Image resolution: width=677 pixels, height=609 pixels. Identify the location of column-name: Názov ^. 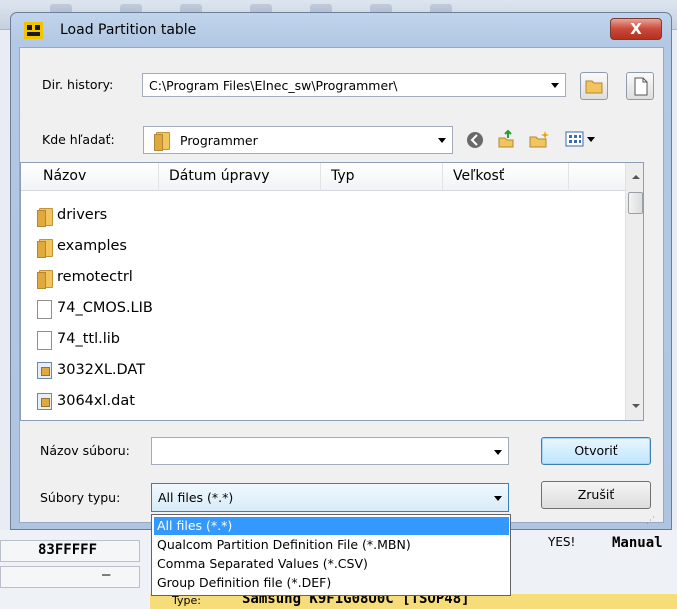
(90, 177).